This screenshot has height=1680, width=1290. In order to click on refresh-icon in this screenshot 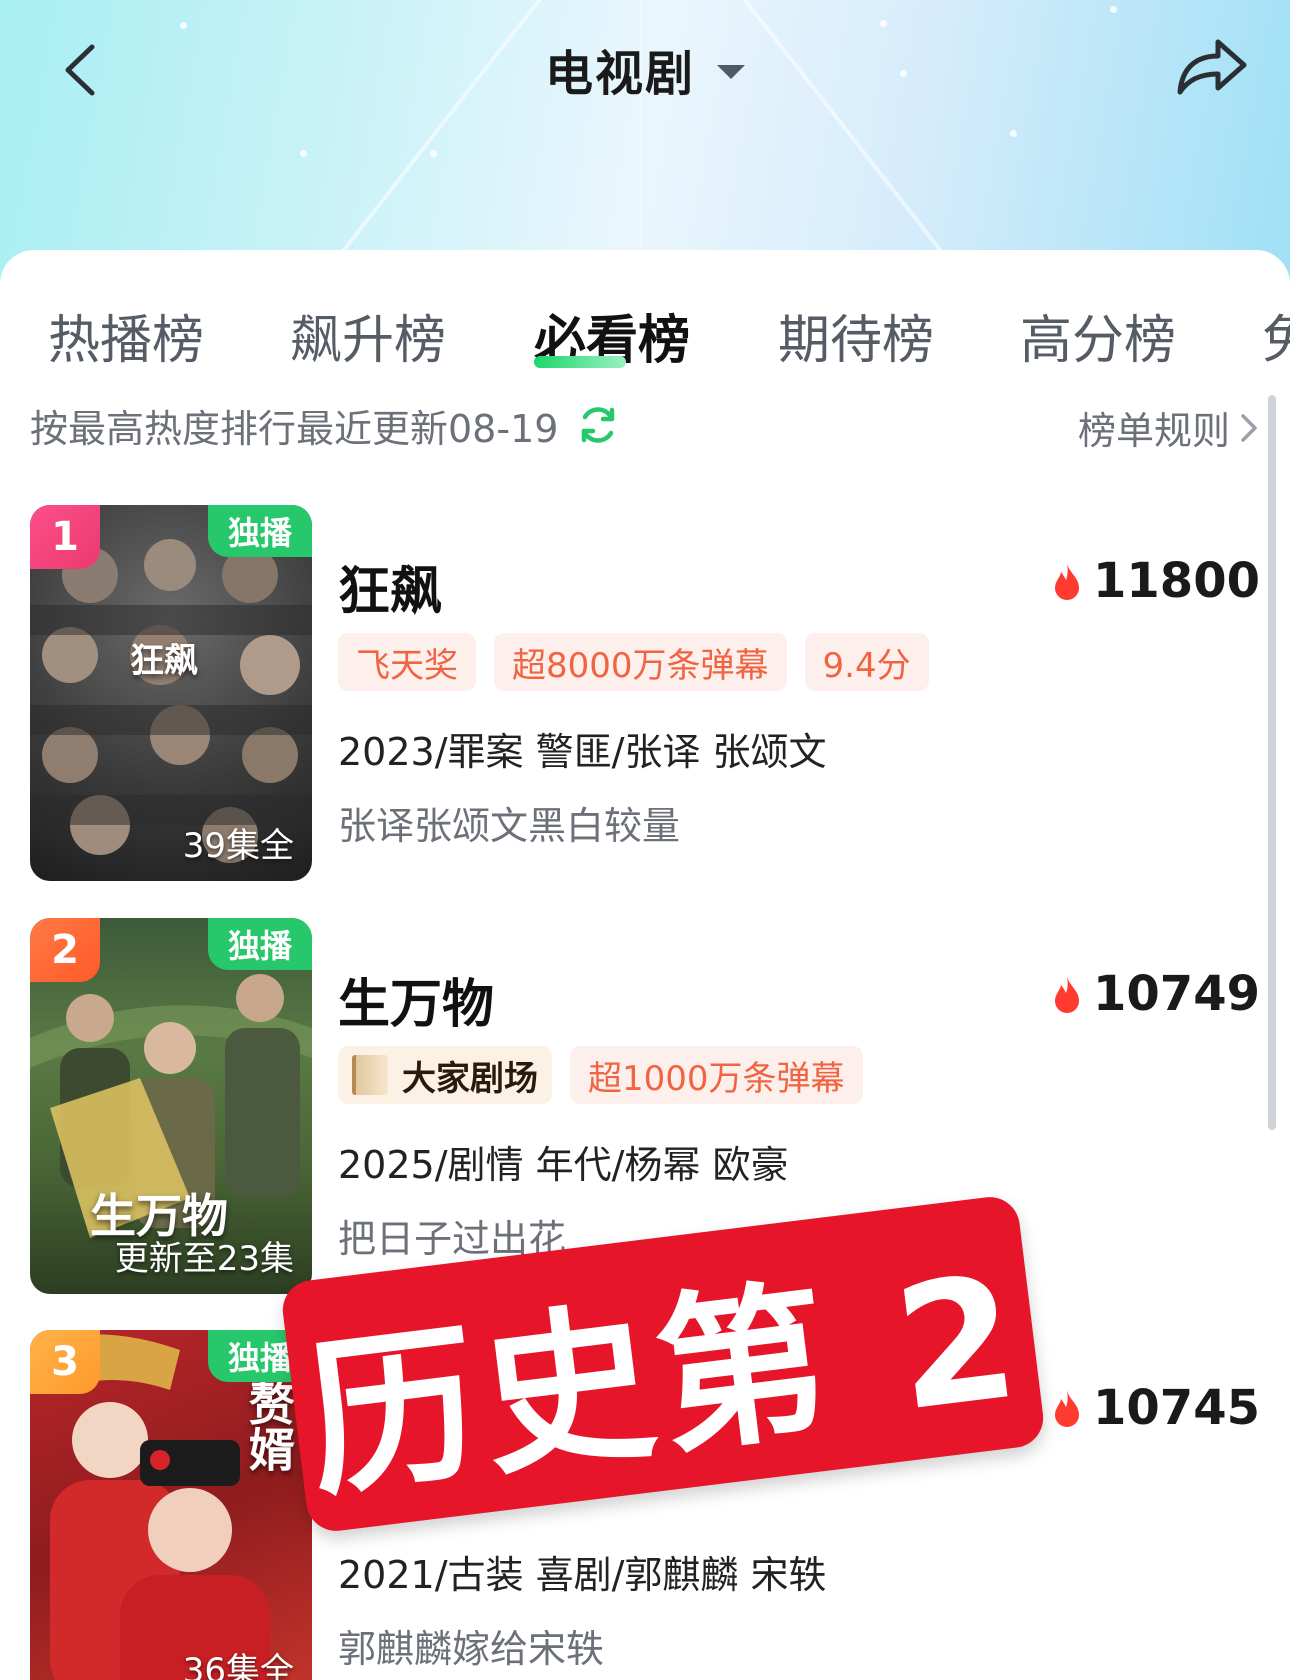, I will do `click(598, 425)`.